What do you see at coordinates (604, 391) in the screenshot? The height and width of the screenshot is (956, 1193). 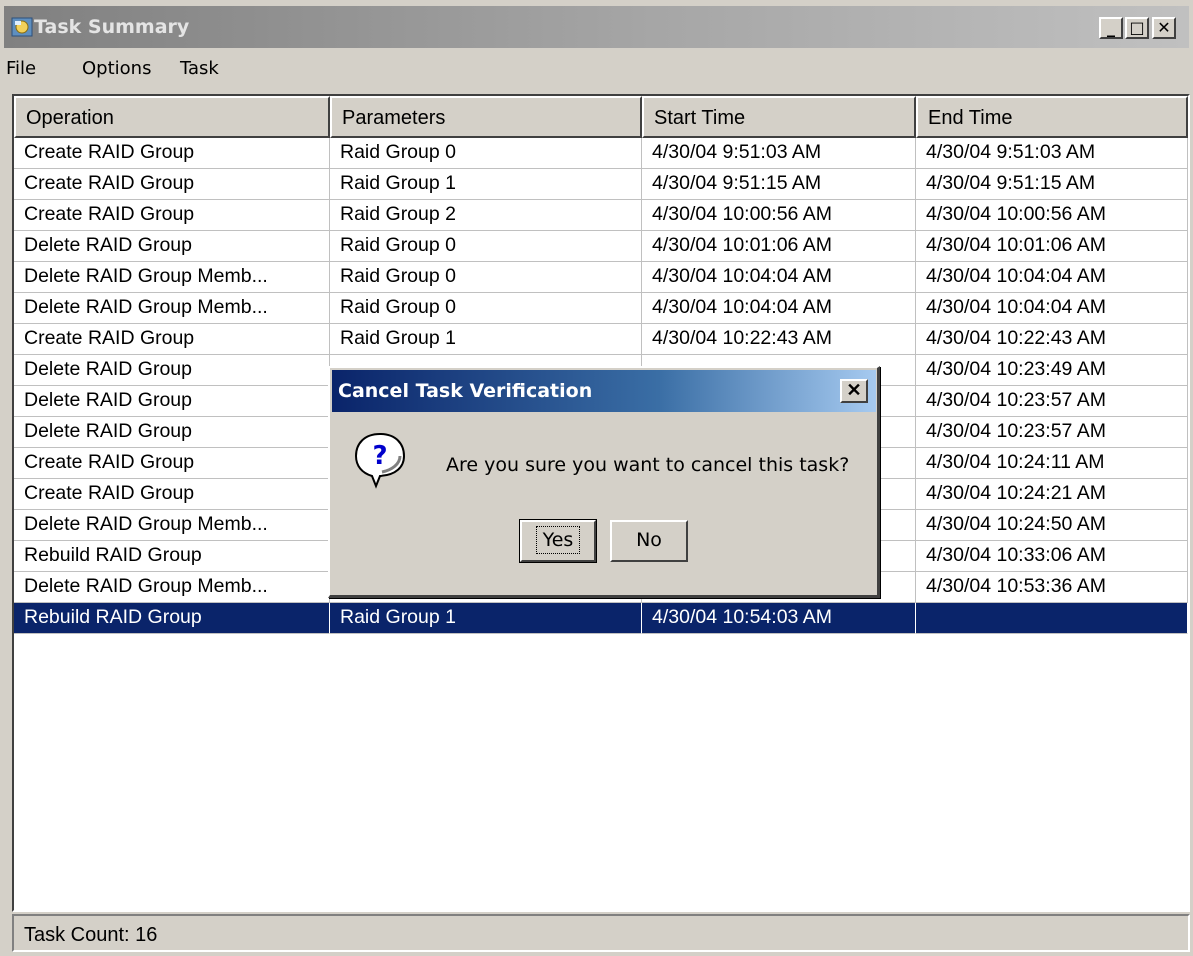 I see `dialog-title-bar: Cancel Task Verification ✕` at bounding box center [604, 391].